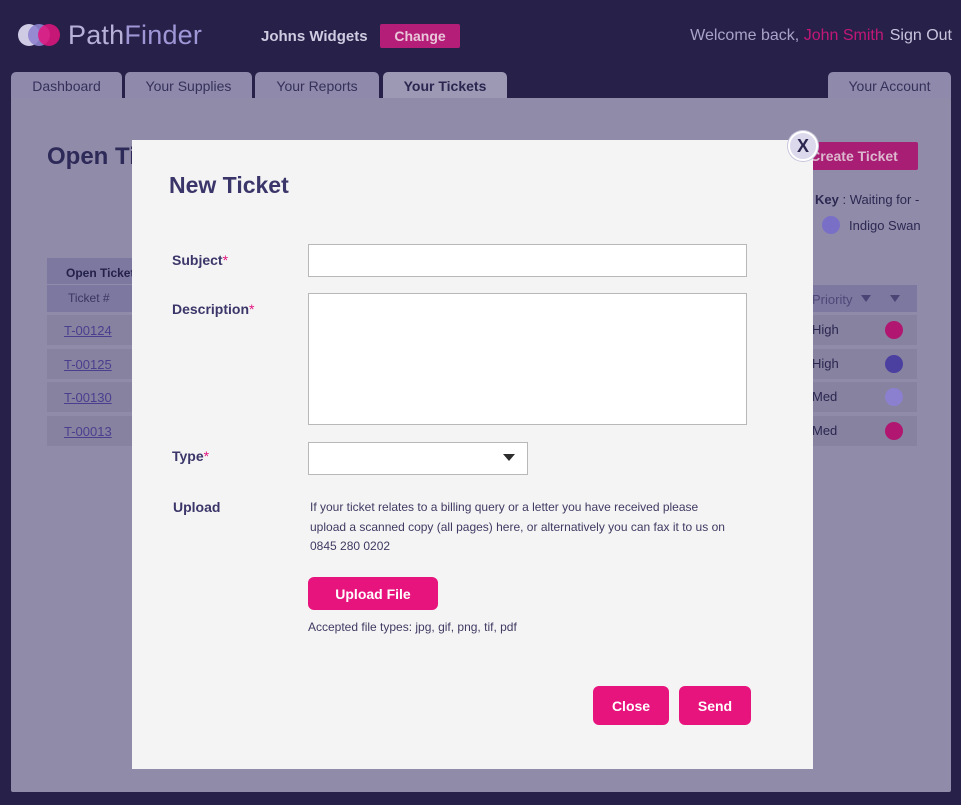  What do you see at coordinates (895, 298) in the screenshot?
I see `filter-down-icon` at bounding box center [895, 298].